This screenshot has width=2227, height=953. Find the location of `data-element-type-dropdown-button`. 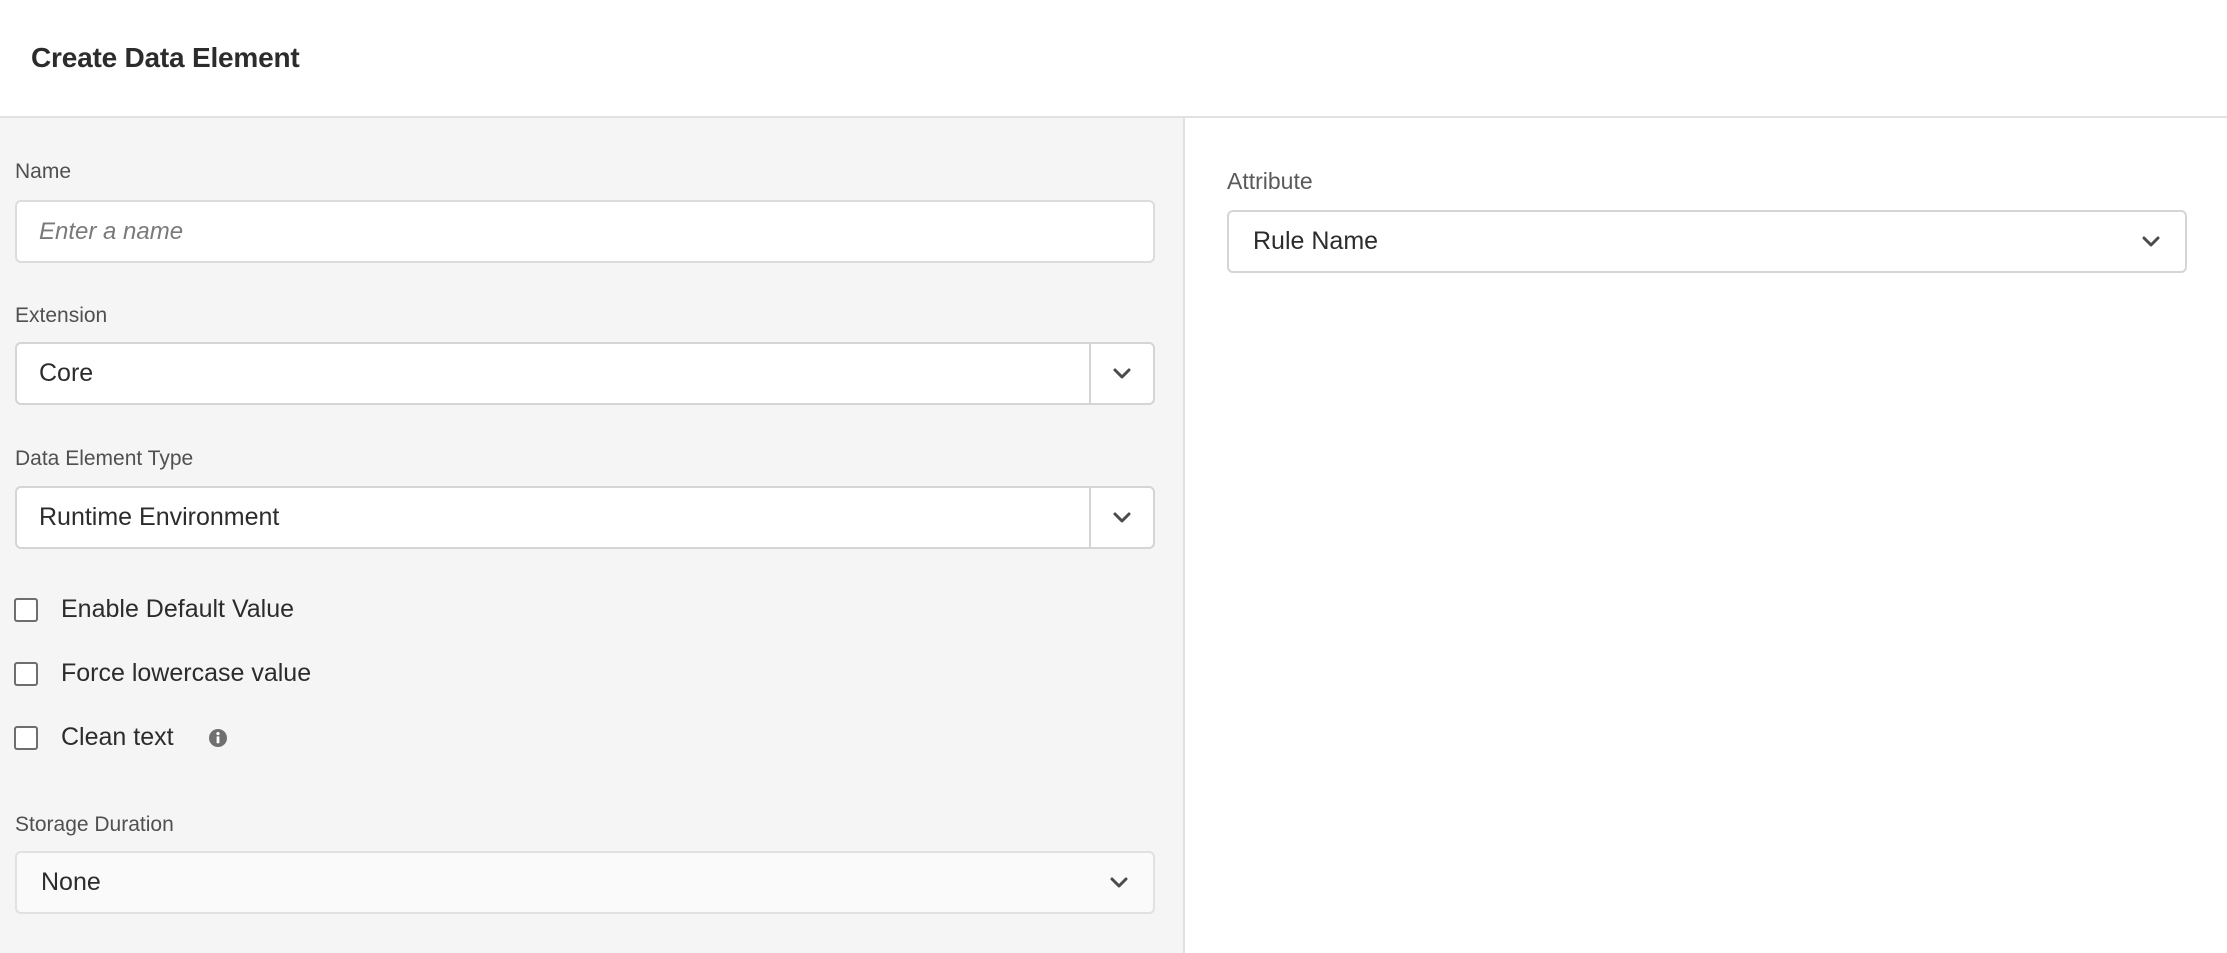

data-element-type-dropdown-button is located at coordinates (1121, 517).